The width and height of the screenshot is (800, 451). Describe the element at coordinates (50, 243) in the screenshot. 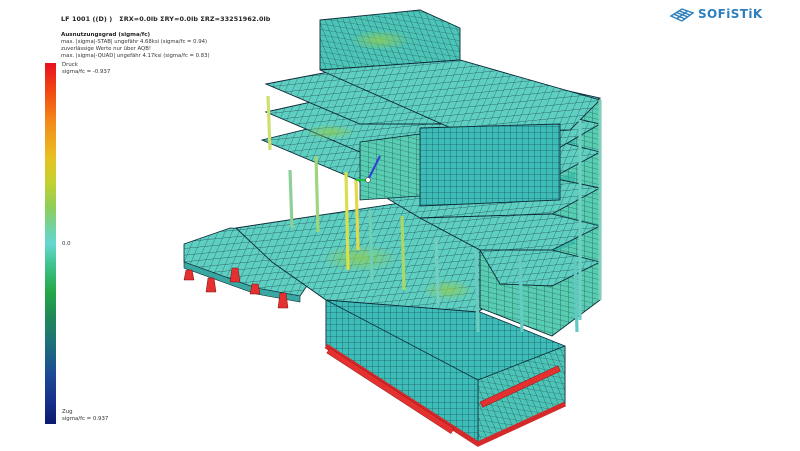

I see `utilization-colorbar` at that location.